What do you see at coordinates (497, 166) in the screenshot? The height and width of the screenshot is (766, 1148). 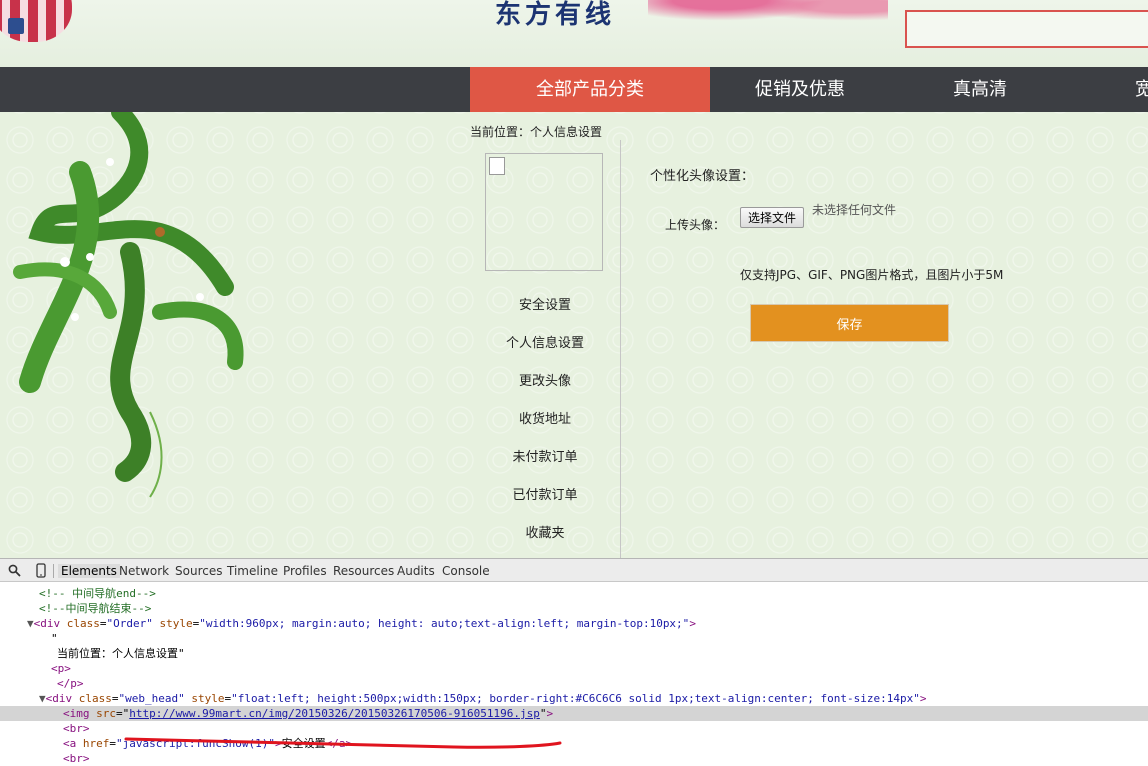 I see `broken-image-icon` at bounding box center [497, 166].